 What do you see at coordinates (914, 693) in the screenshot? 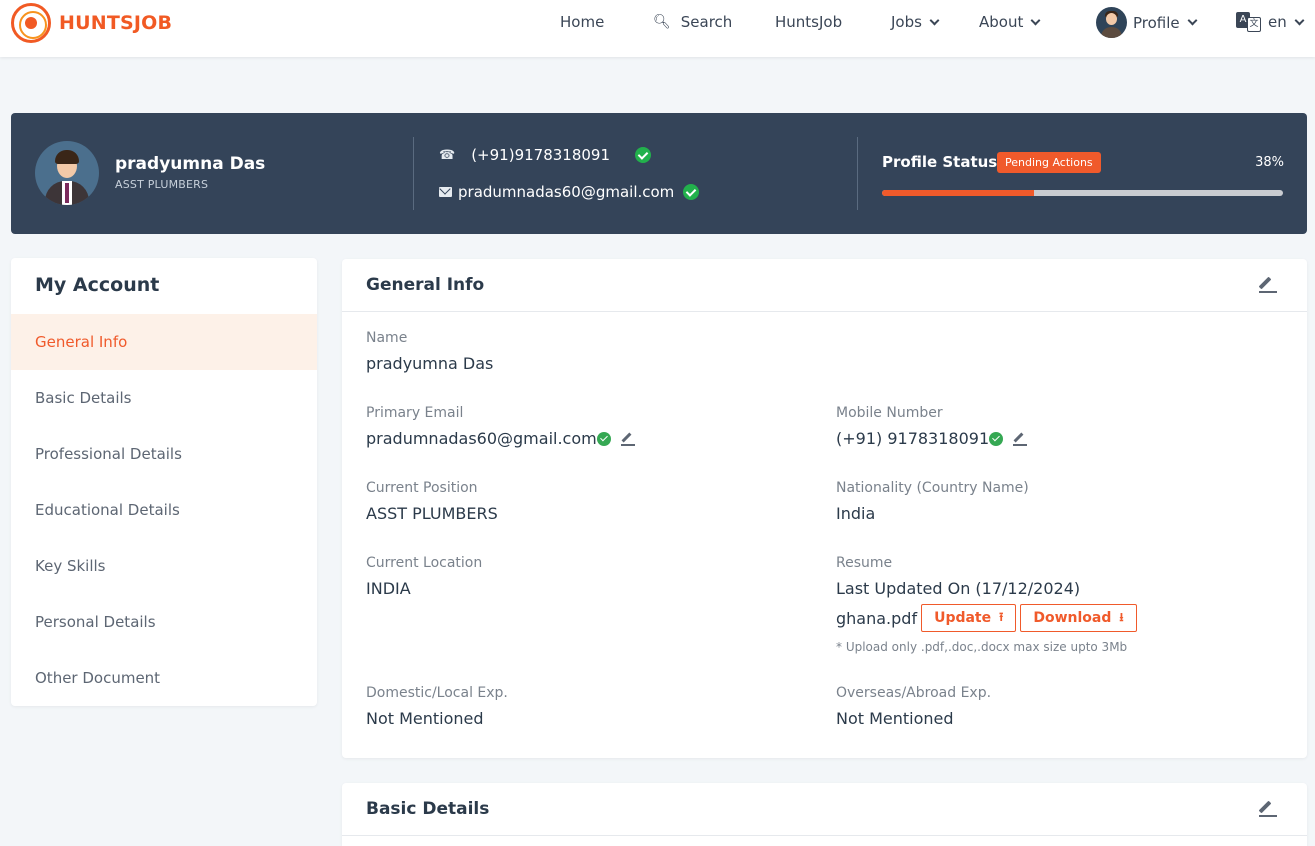
I see `overseas-exp-label: Overseas/Abroad Exp.` at bounding box center [914, 693].